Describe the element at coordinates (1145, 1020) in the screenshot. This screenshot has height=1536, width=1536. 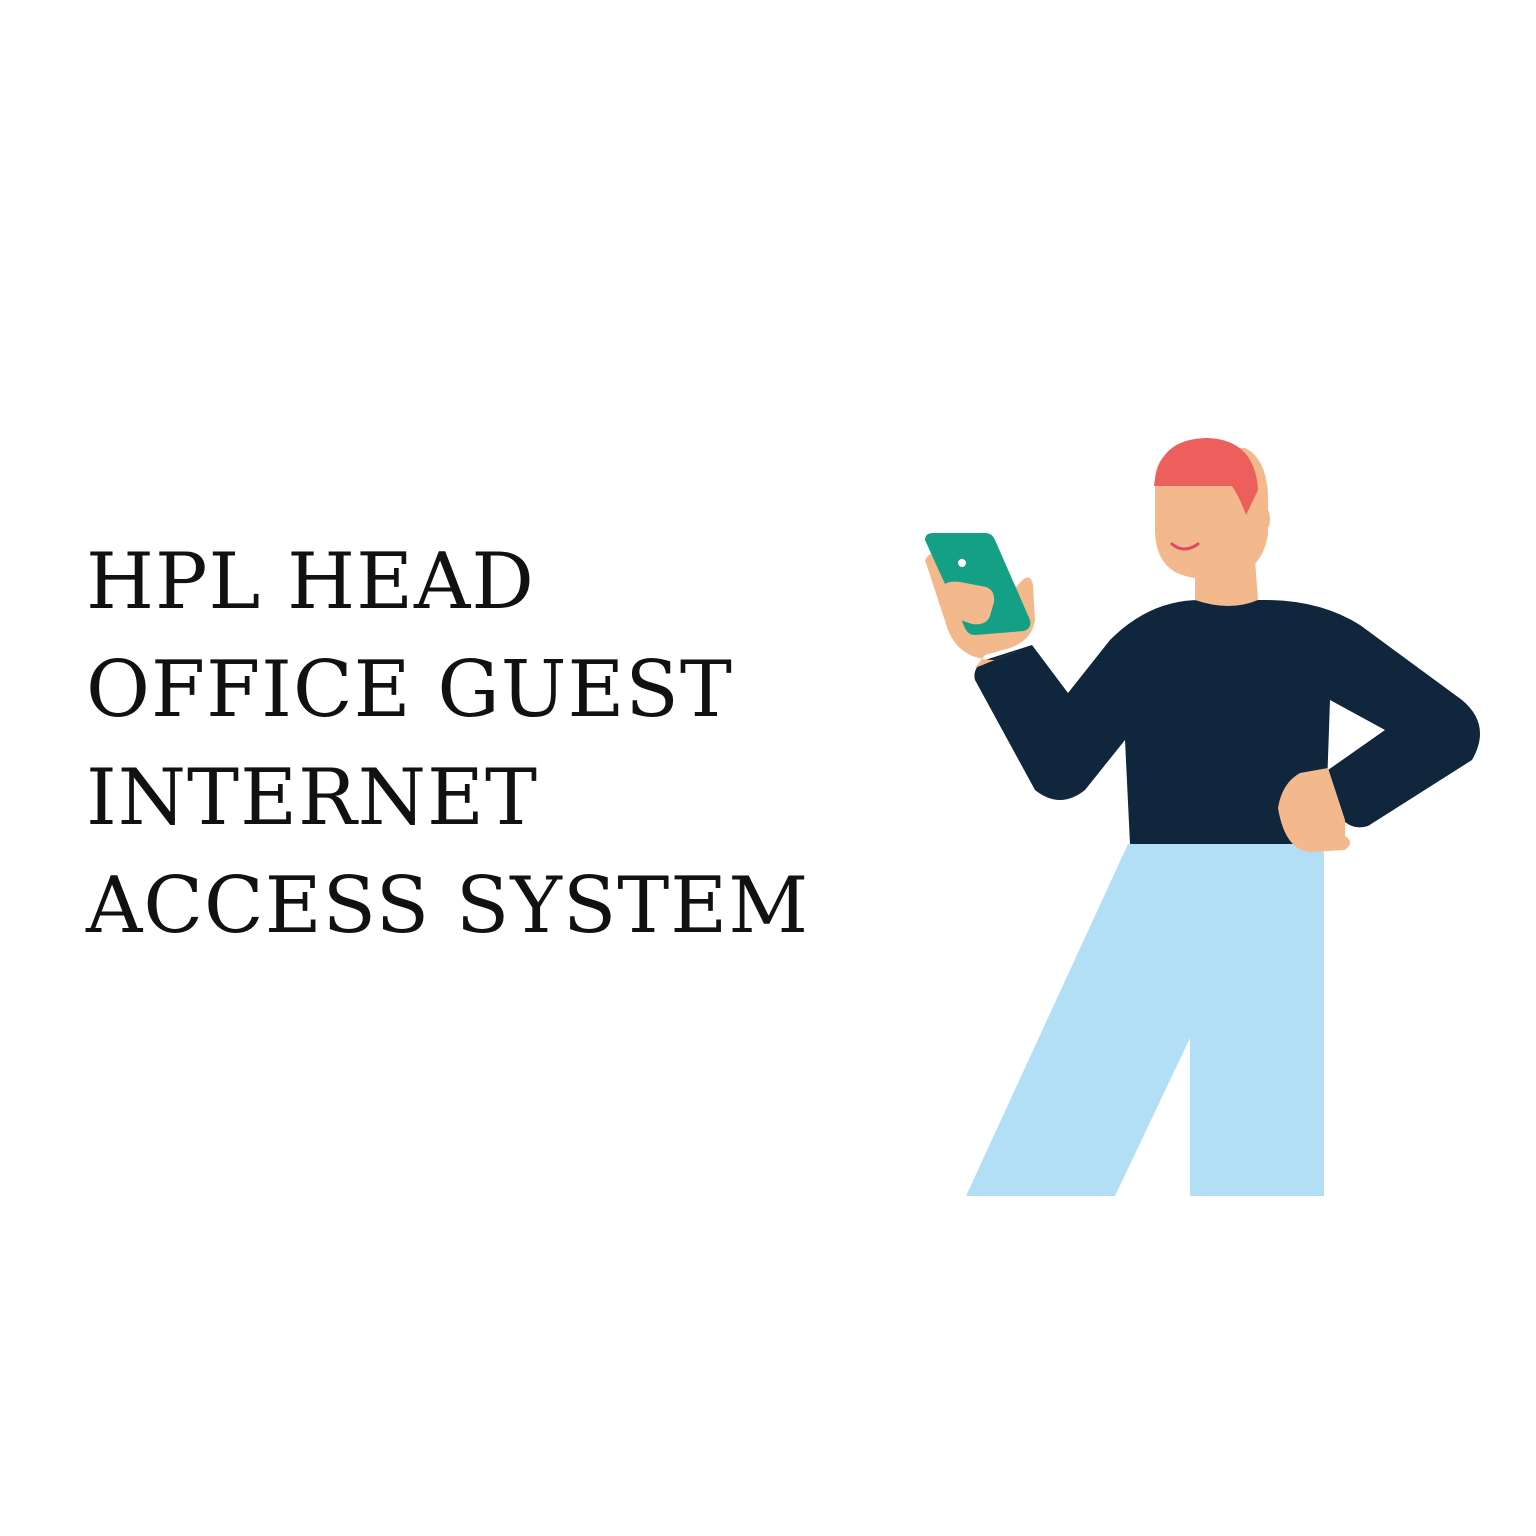
I see `pants-shape` at that location.